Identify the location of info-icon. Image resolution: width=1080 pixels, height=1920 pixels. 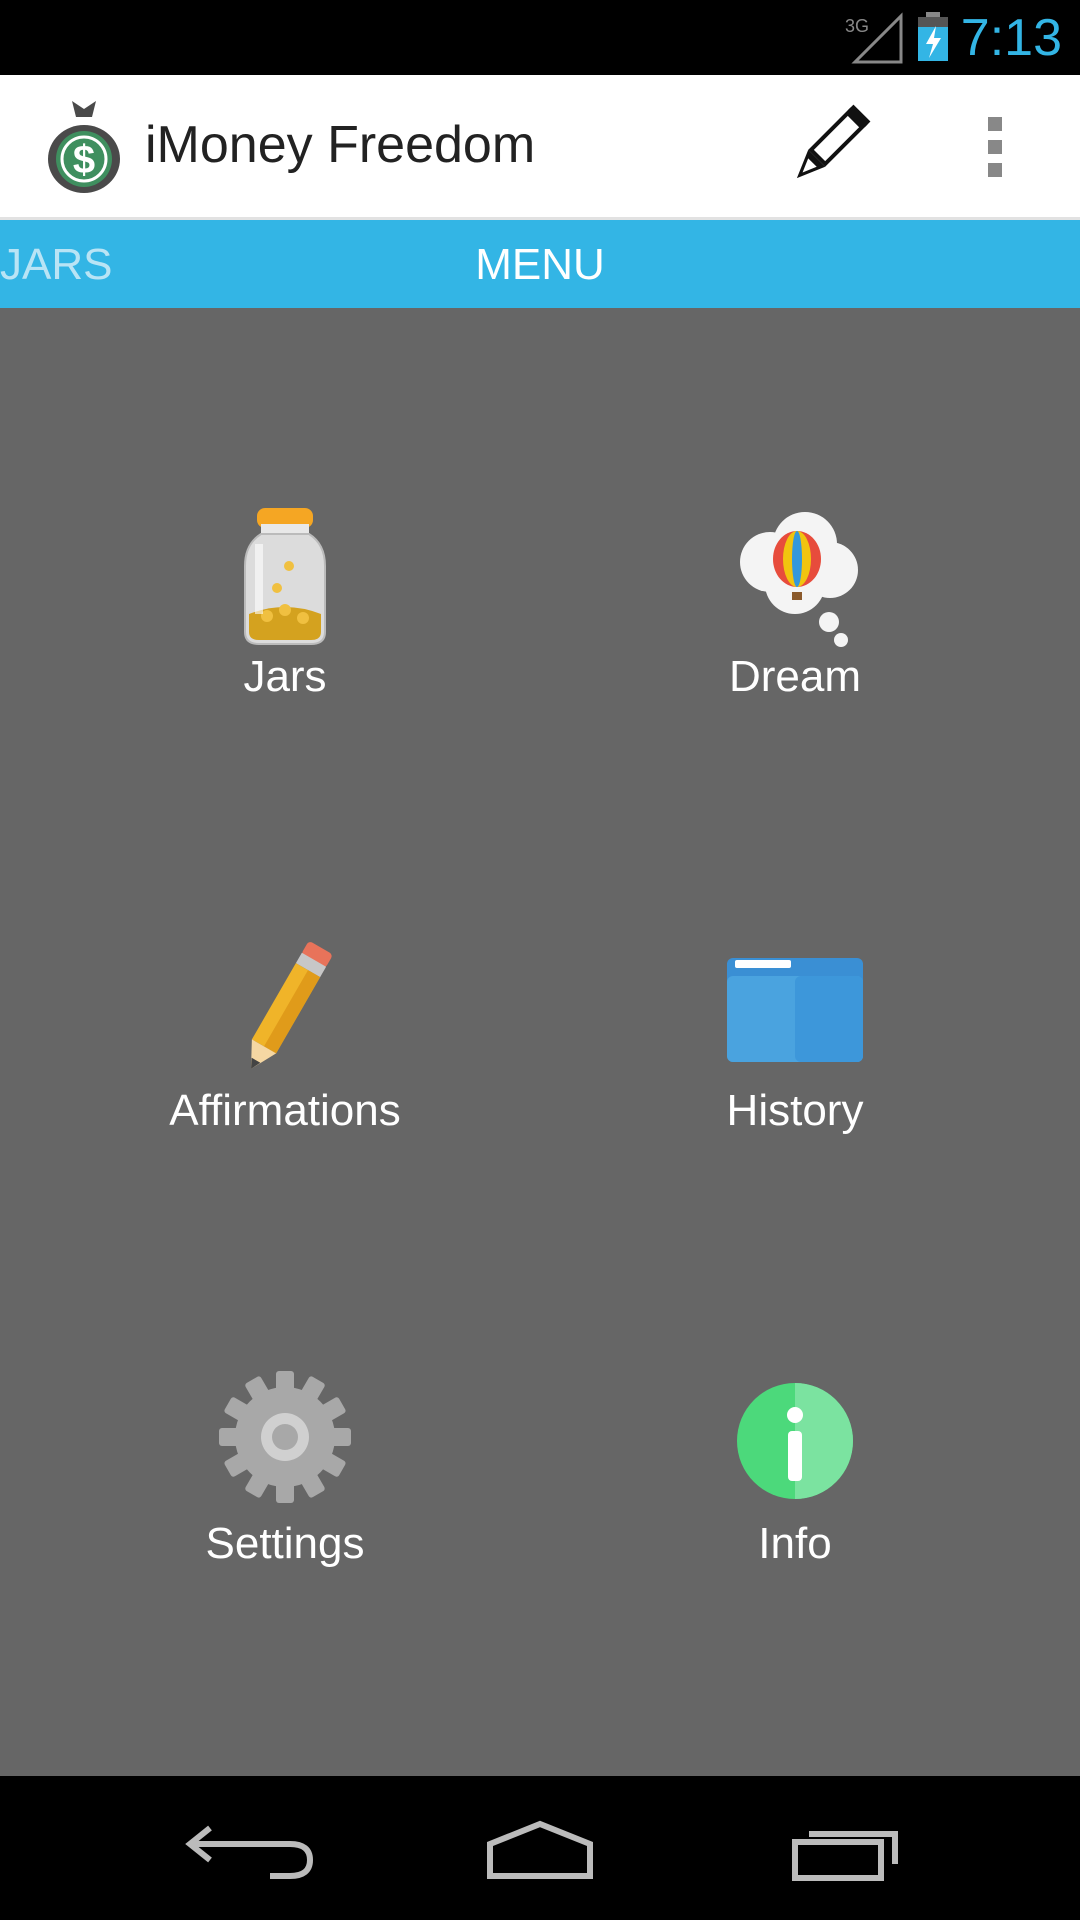
(795, 1441).